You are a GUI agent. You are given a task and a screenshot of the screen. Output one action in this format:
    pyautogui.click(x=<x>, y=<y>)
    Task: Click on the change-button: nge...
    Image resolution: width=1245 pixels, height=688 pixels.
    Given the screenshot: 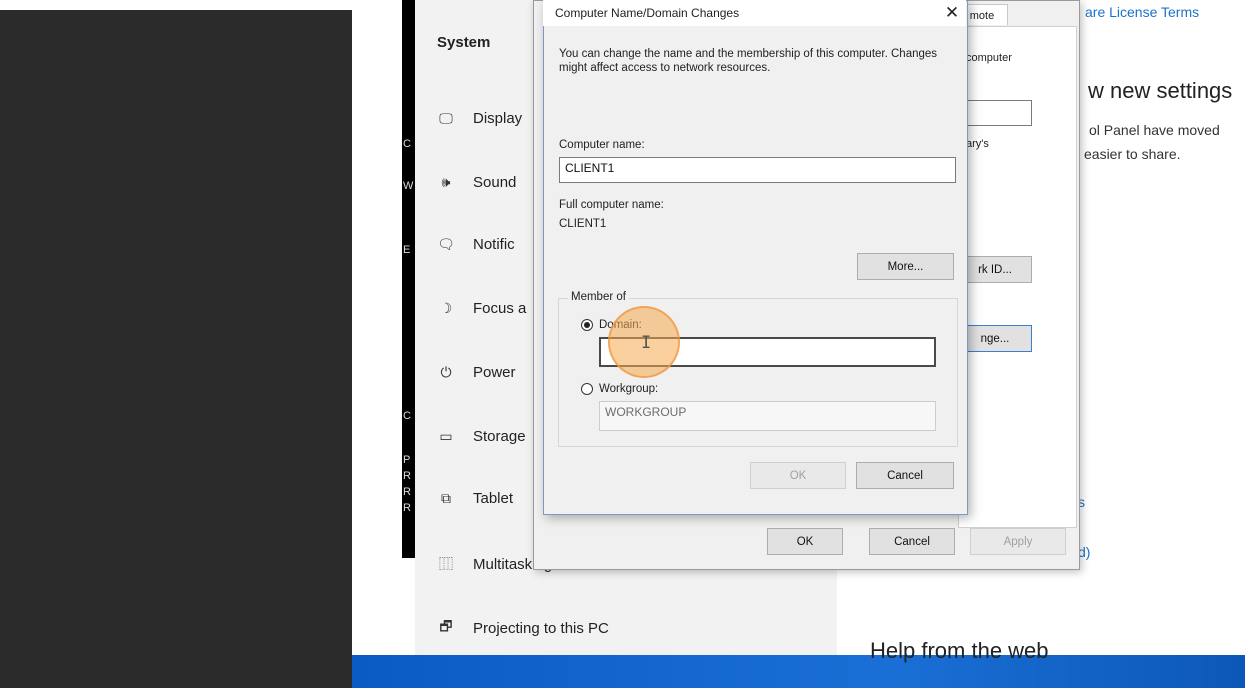 What is the action you would take?
    pyautogui.click(x=995, y=338)
    